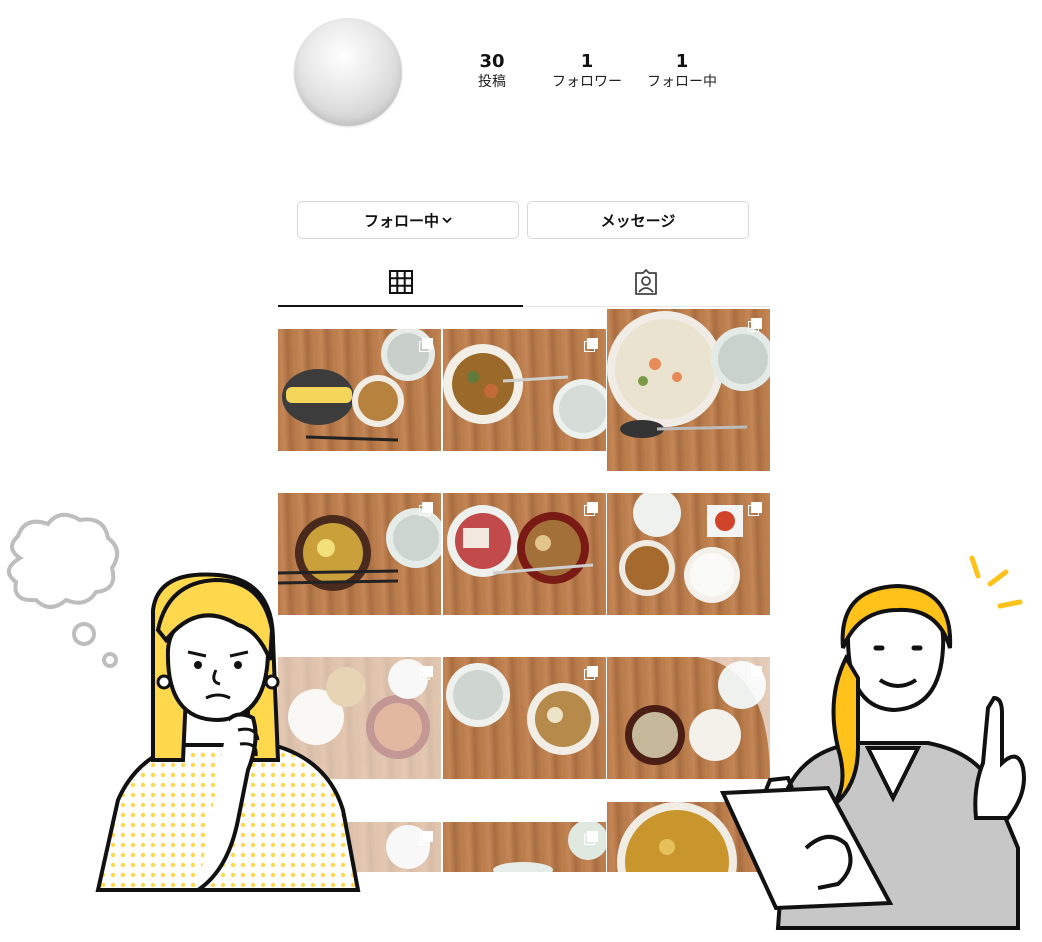 The height and width of the screenshot is (942, 1042). What do you see at coordinates (400, 306) in the screenshot?
I see `active-tab-indicator` at bounding box center [400, 306].